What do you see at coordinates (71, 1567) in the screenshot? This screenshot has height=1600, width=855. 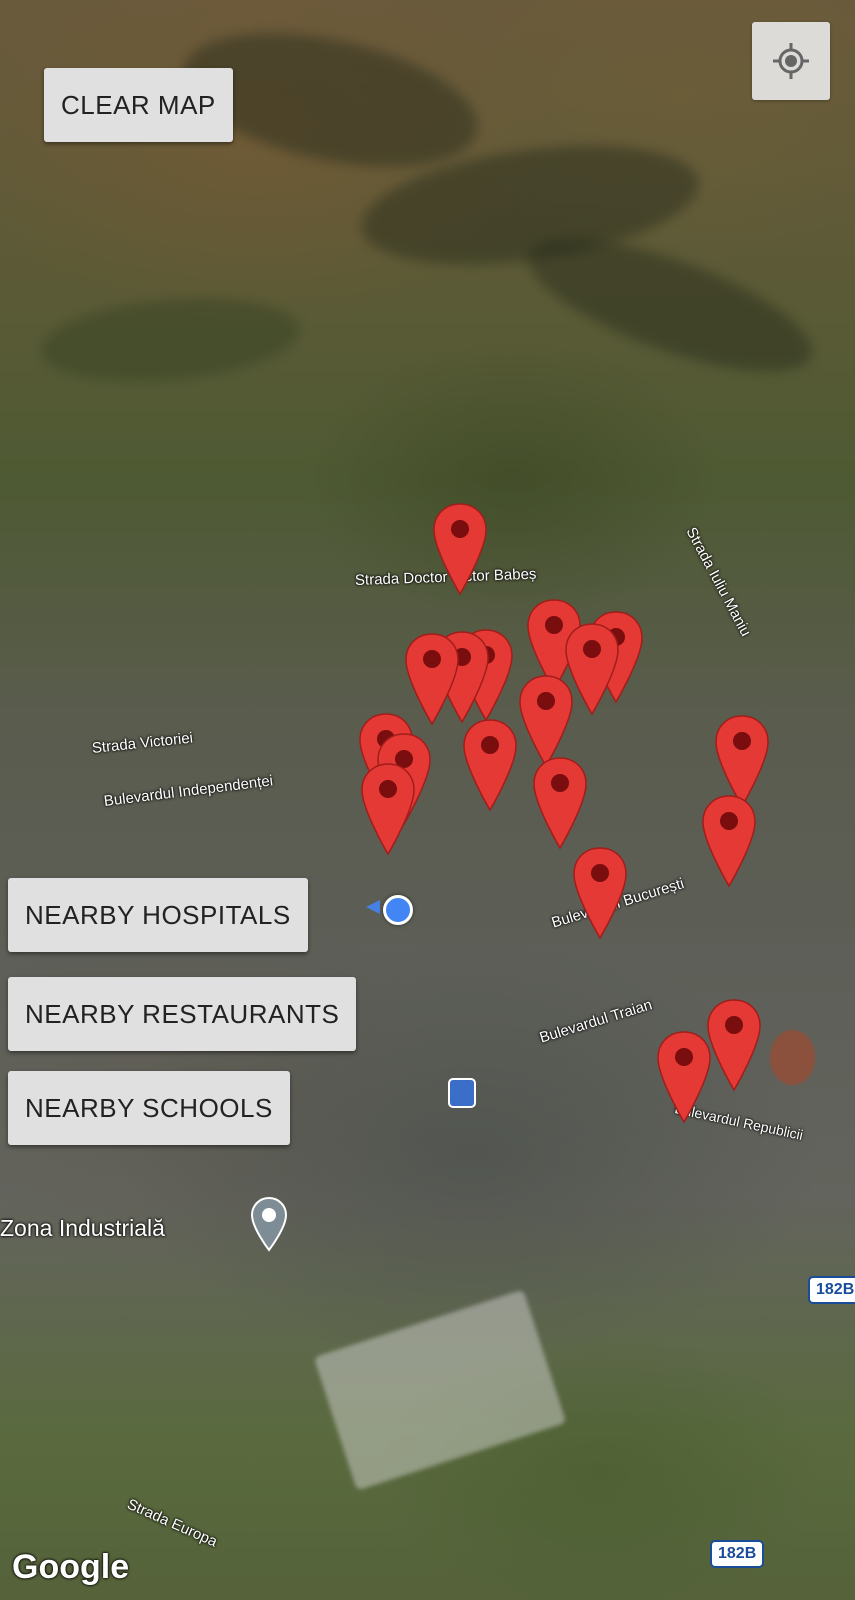 I see `google-logo: Google` at bounding box center [71, 1567].